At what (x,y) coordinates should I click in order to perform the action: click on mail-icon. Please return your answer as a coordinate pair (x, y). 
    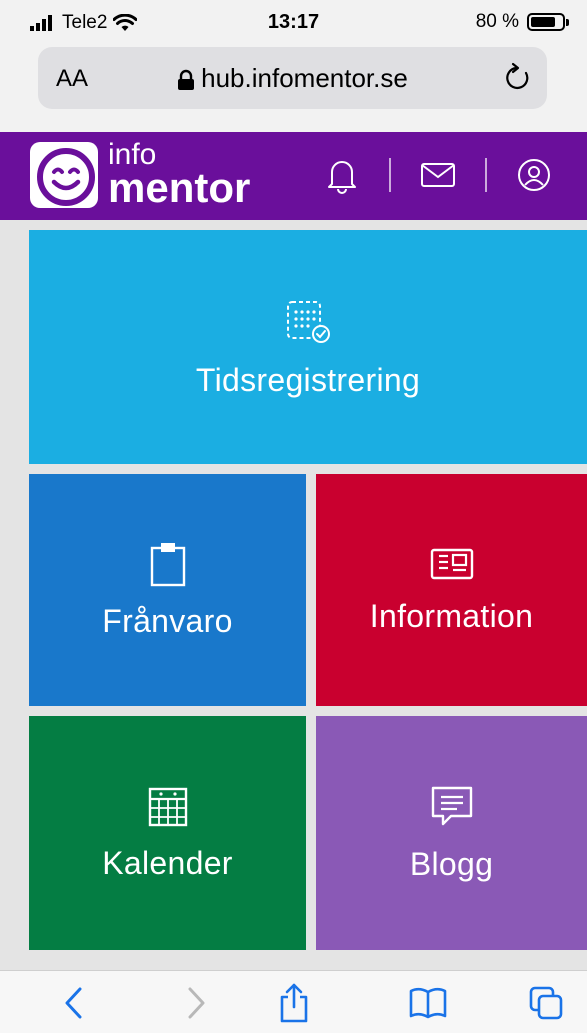
    Looking at the image, I should click on (438, 175).